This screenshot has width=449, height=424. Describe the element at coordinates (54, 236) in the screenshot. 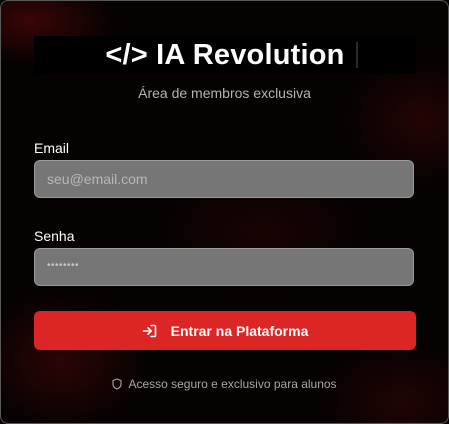

I see `password-label: Senha` at that location.